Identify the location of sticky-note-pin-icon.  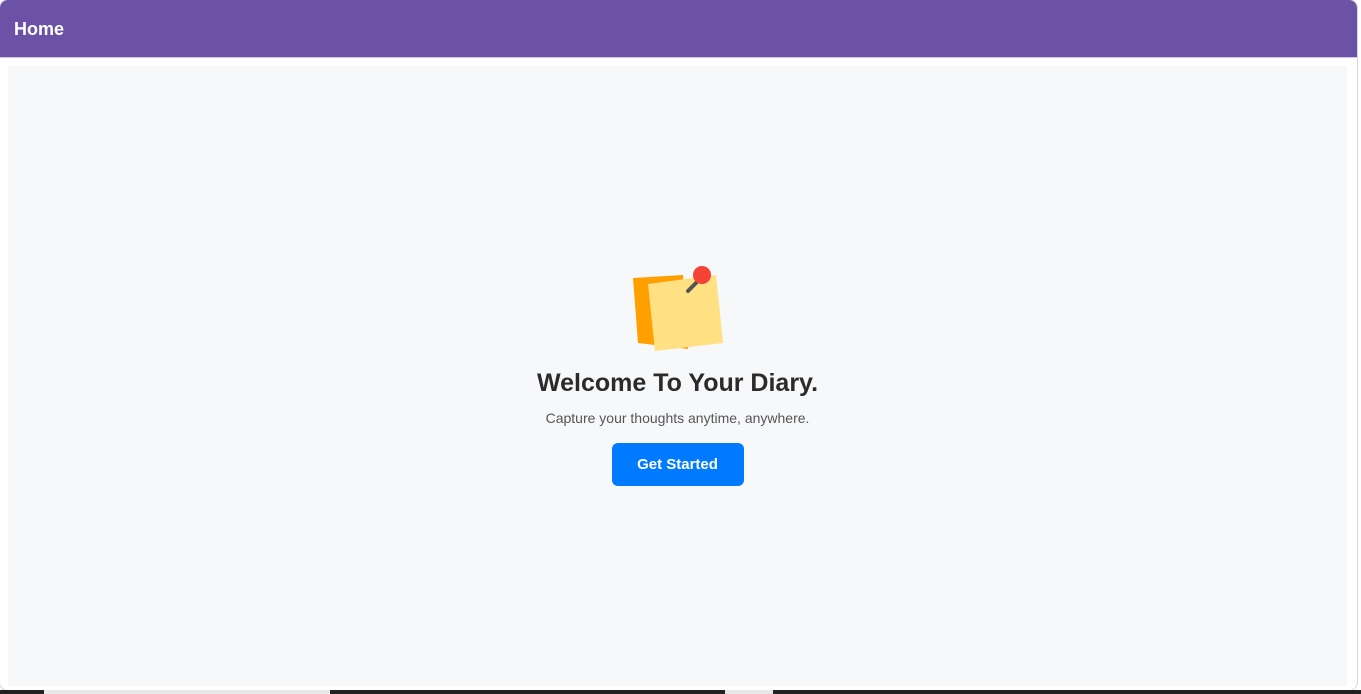
(677, 308).